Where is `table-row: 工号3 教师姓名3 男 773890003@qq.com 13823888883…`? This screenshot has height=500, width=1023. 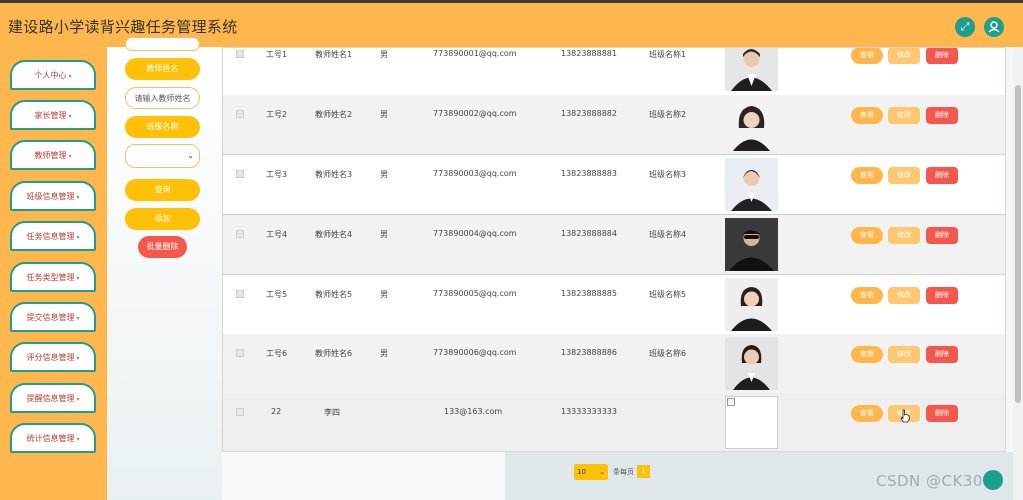
table-row: 工号3 教师姓名3 男 773890003@qq.com 13823888883… is located at coordinates (614, 185).